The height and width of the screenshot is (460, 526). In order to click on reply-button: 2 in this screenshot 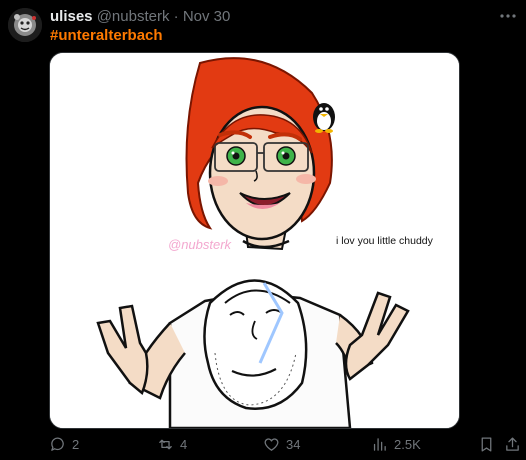, I will do `click(64, 444)`.